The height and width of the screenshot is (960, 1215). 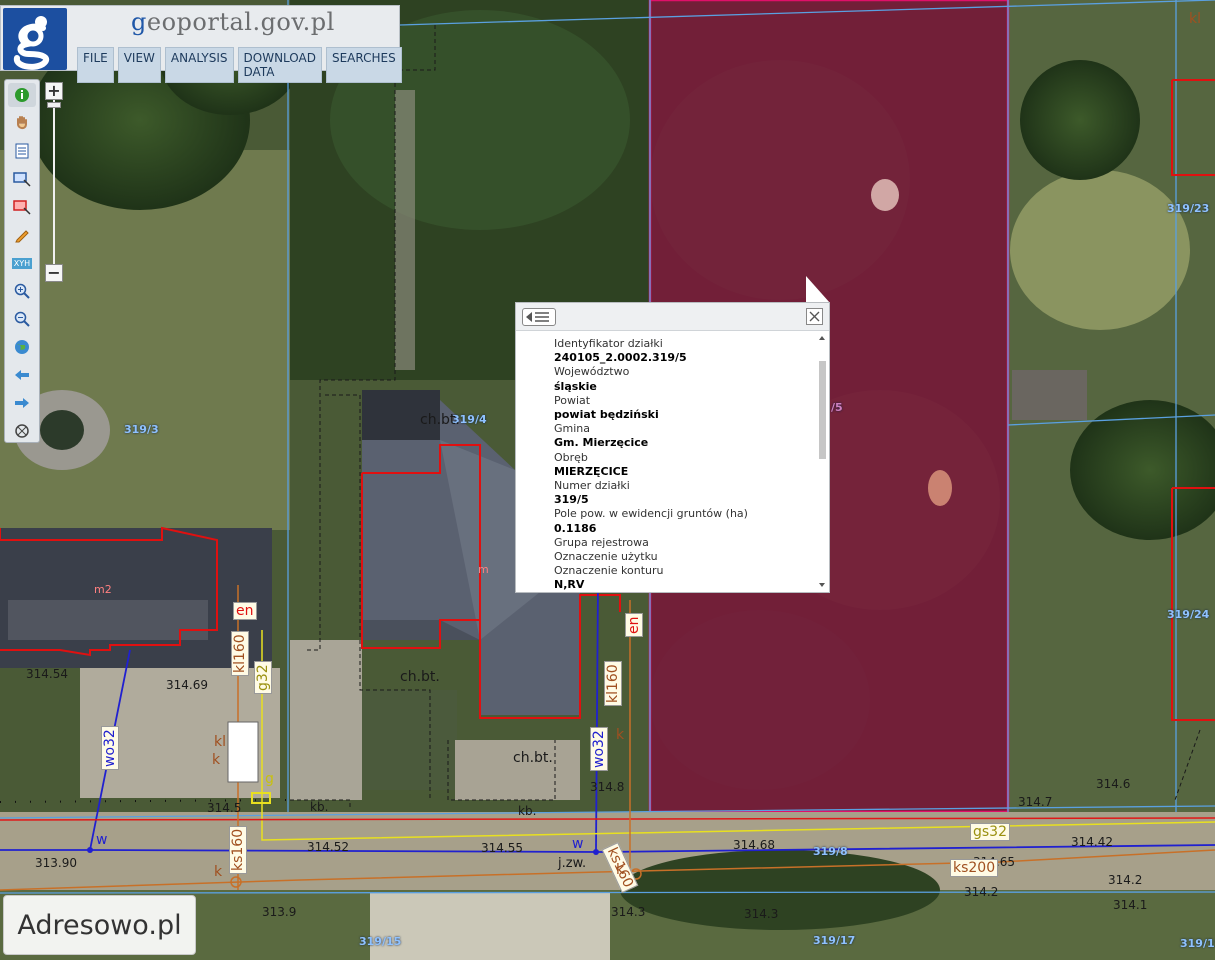 I want to click on field-value: MIERZĘCICE, so click(x=591, y=471).